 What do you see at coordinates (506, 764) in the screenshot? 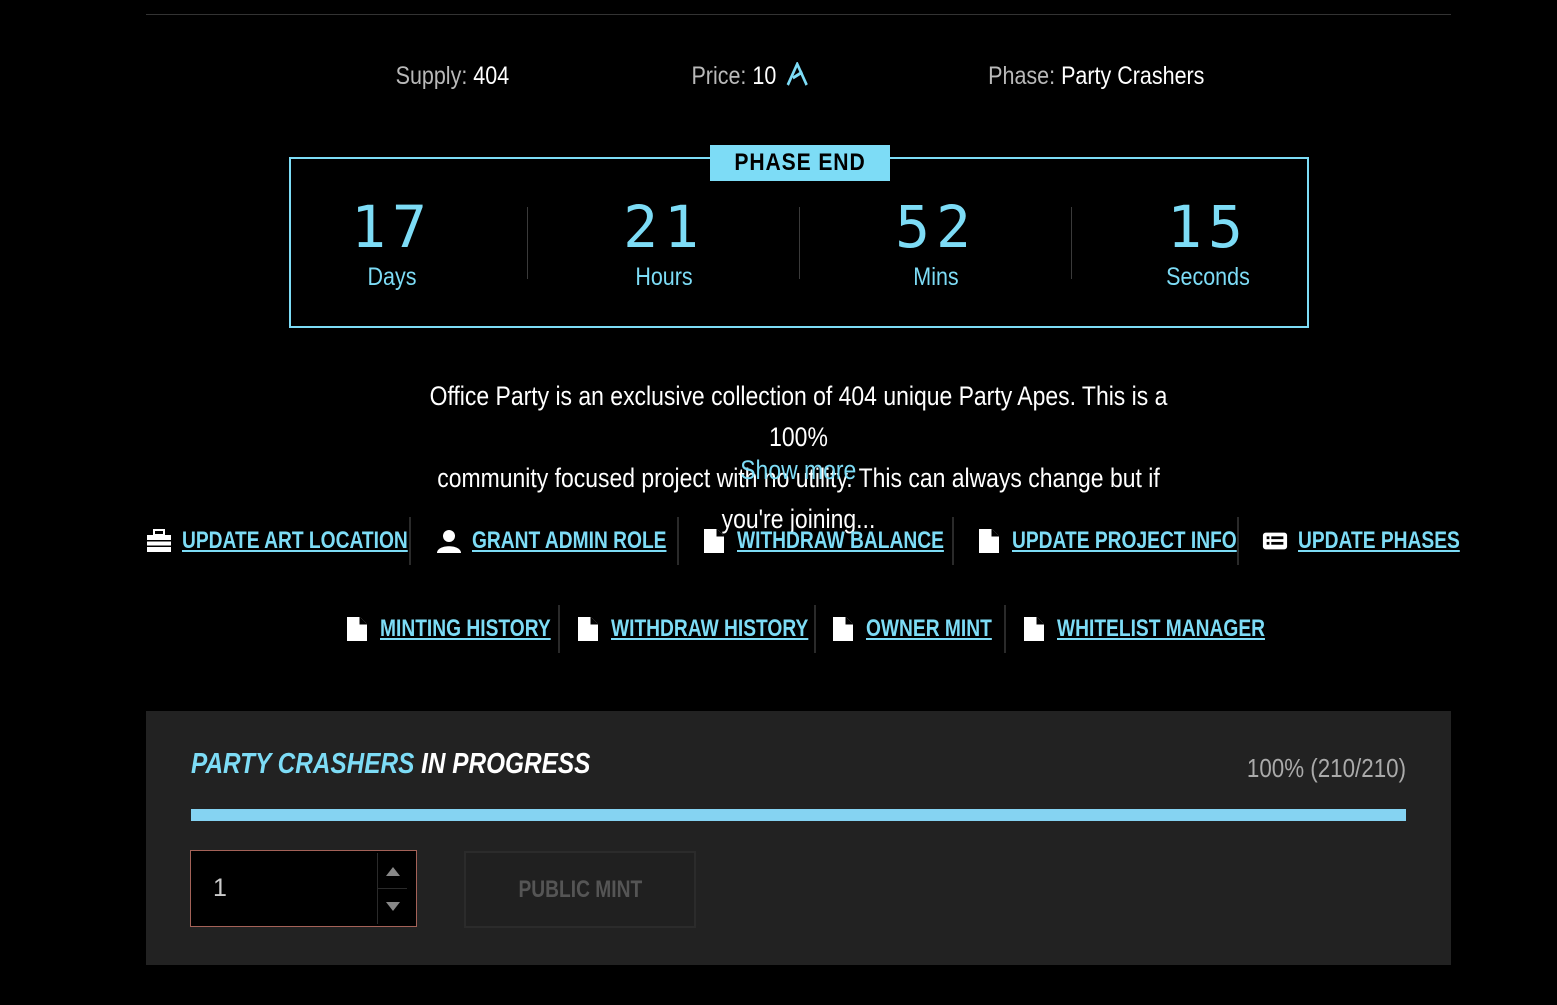
I see `progress-status: IN PROGRESS` at bounding box center [506, 764].